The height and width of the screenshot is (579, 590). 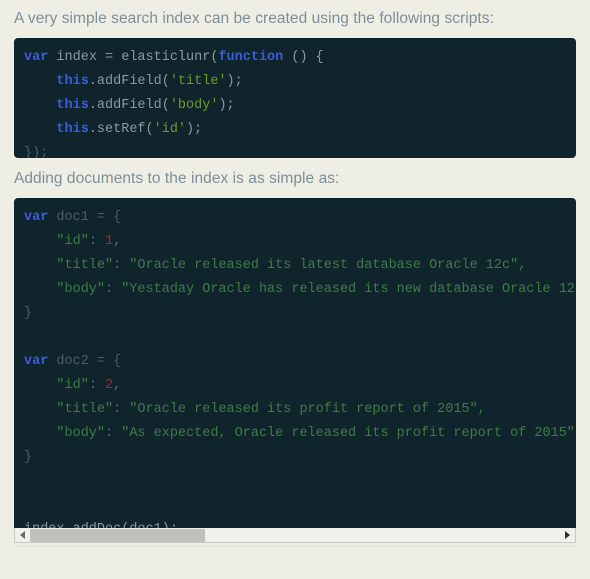 I want to click on code-token: 2, so click(x=109, y=385).